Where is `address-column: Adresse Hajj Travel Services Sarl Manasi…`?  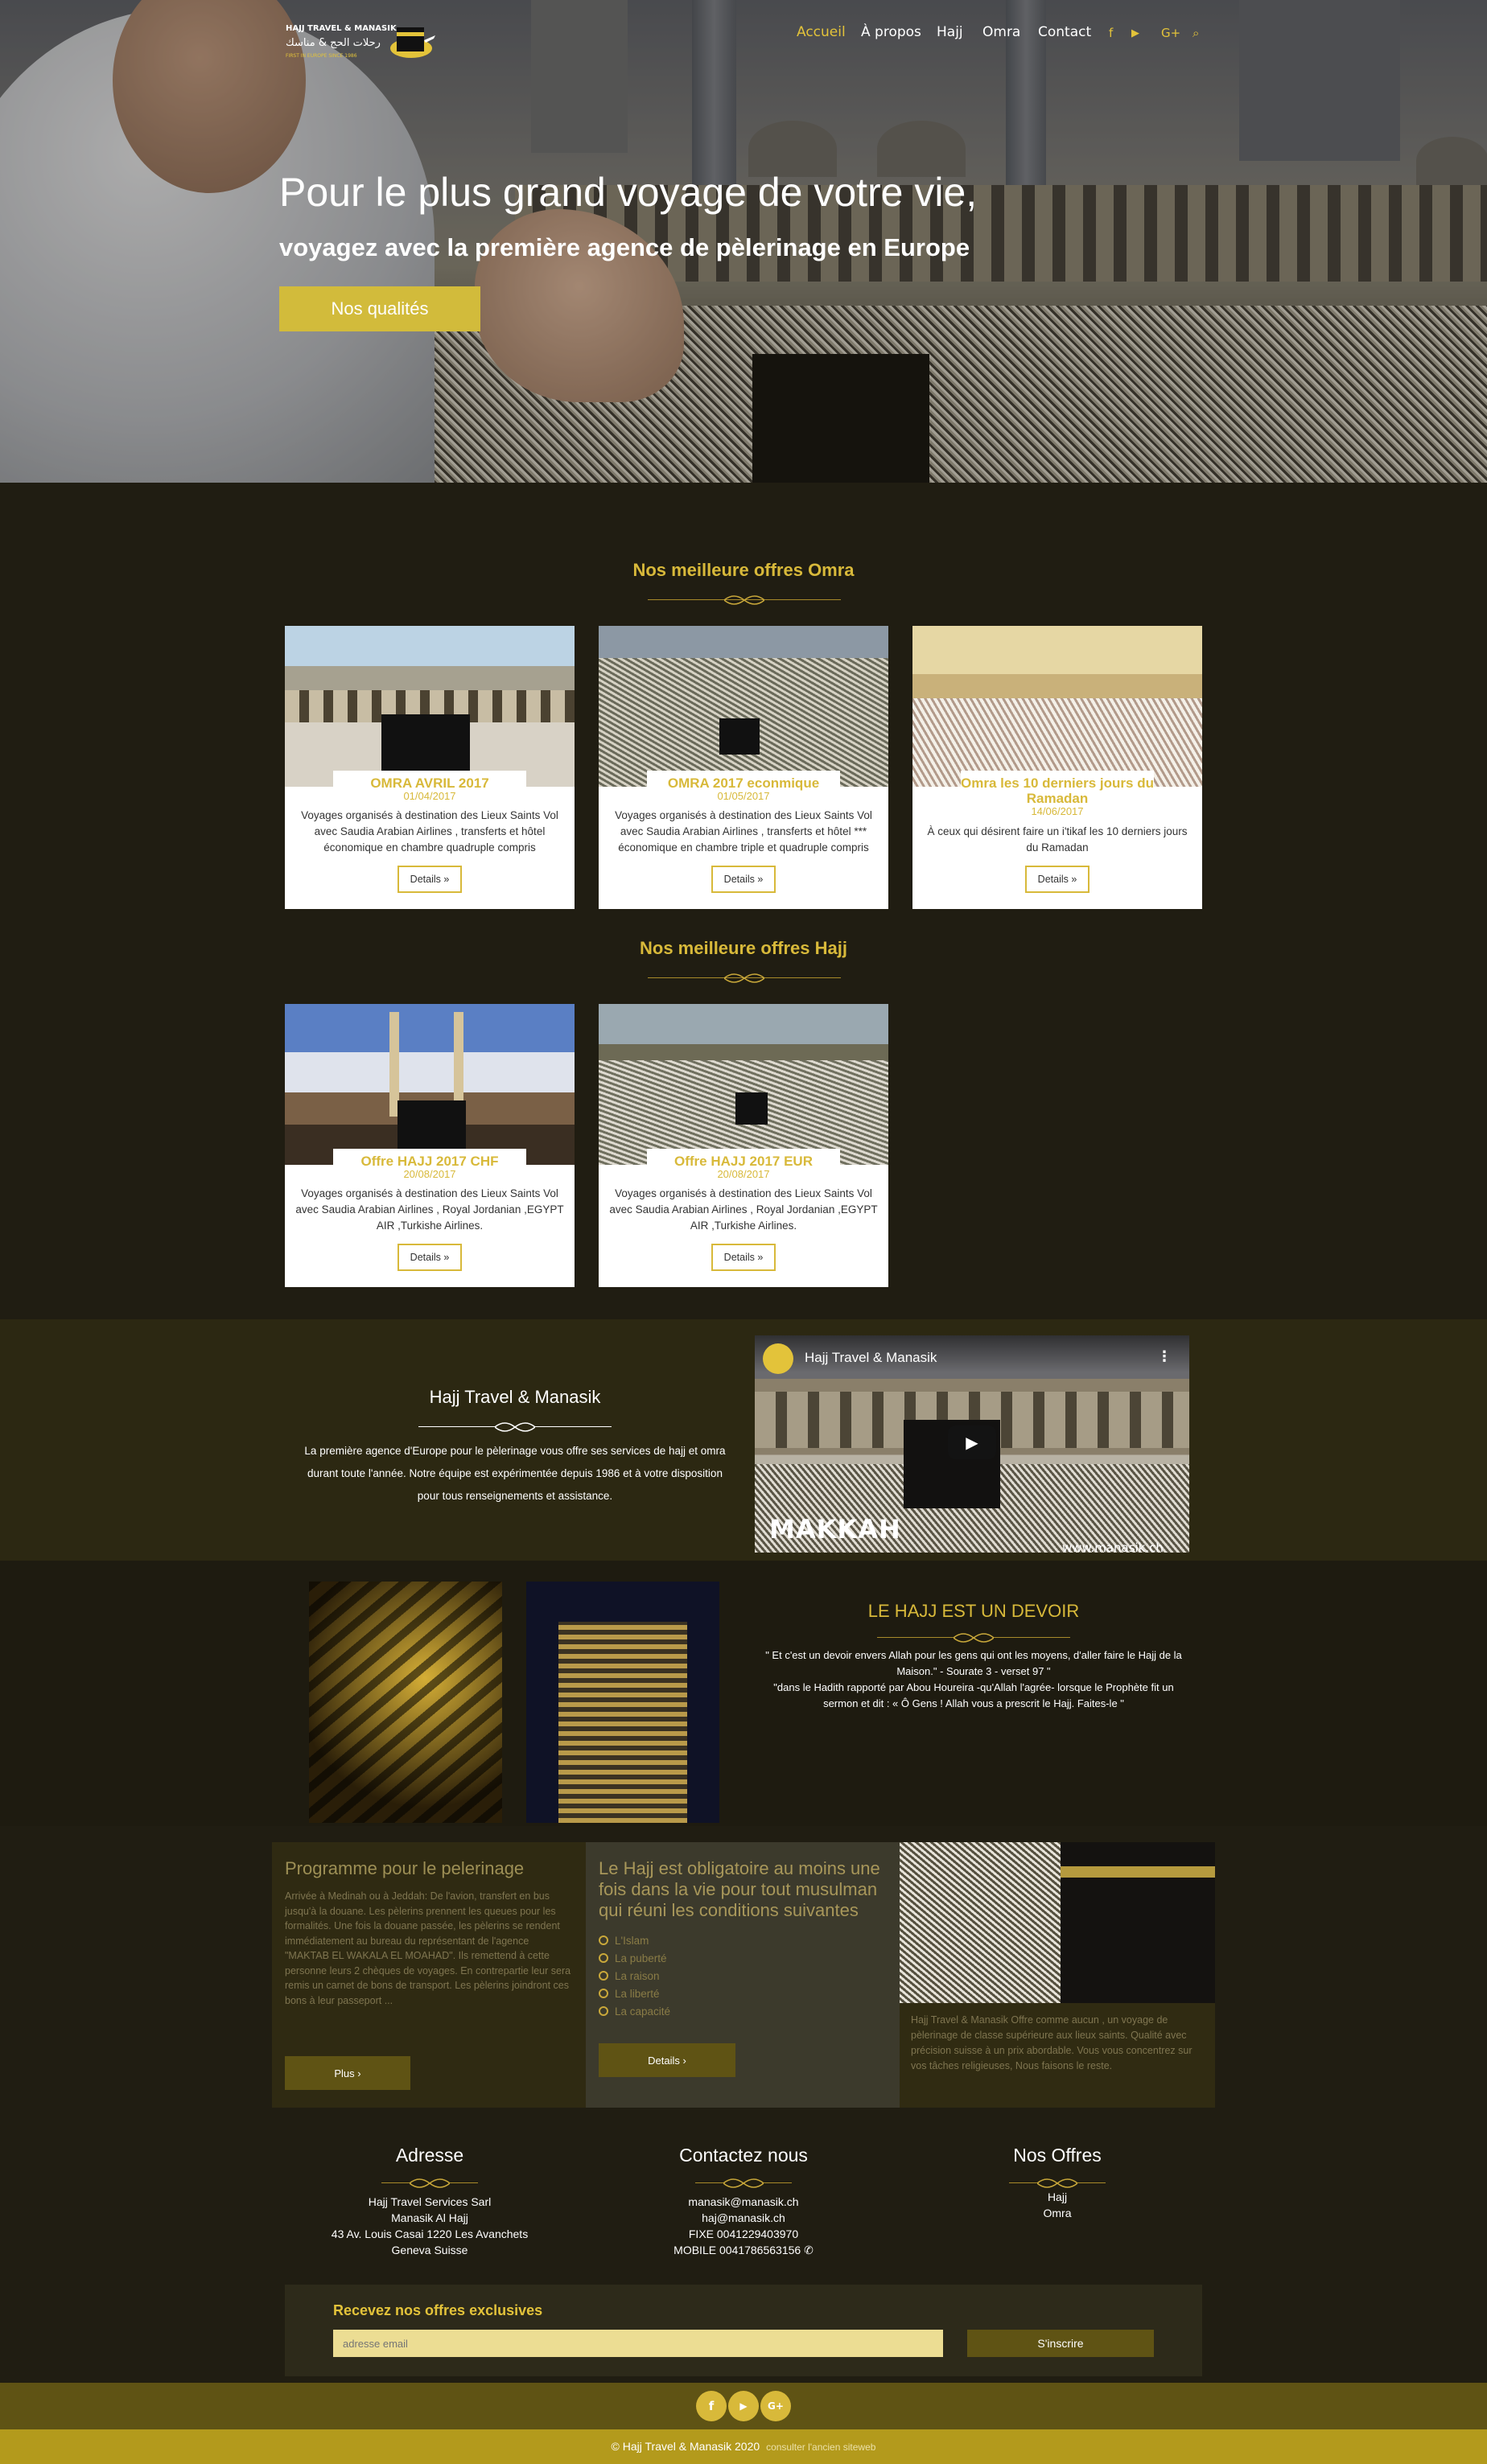 address-column: Adresse Hajj Travel Services Sarl Manasi… is located at coordinates (430, 2201).